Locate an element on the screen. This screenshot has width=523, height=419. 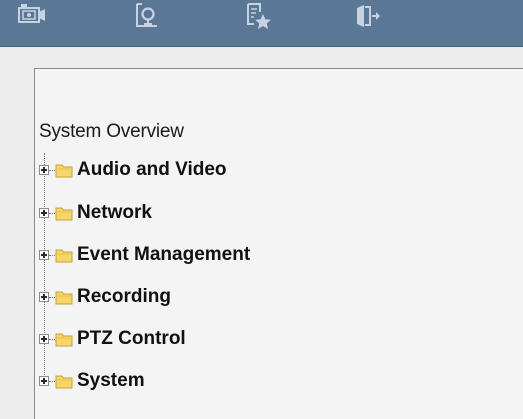
tree-item-audio-and-video: Audio and Video is located at coordinates (133, 170).